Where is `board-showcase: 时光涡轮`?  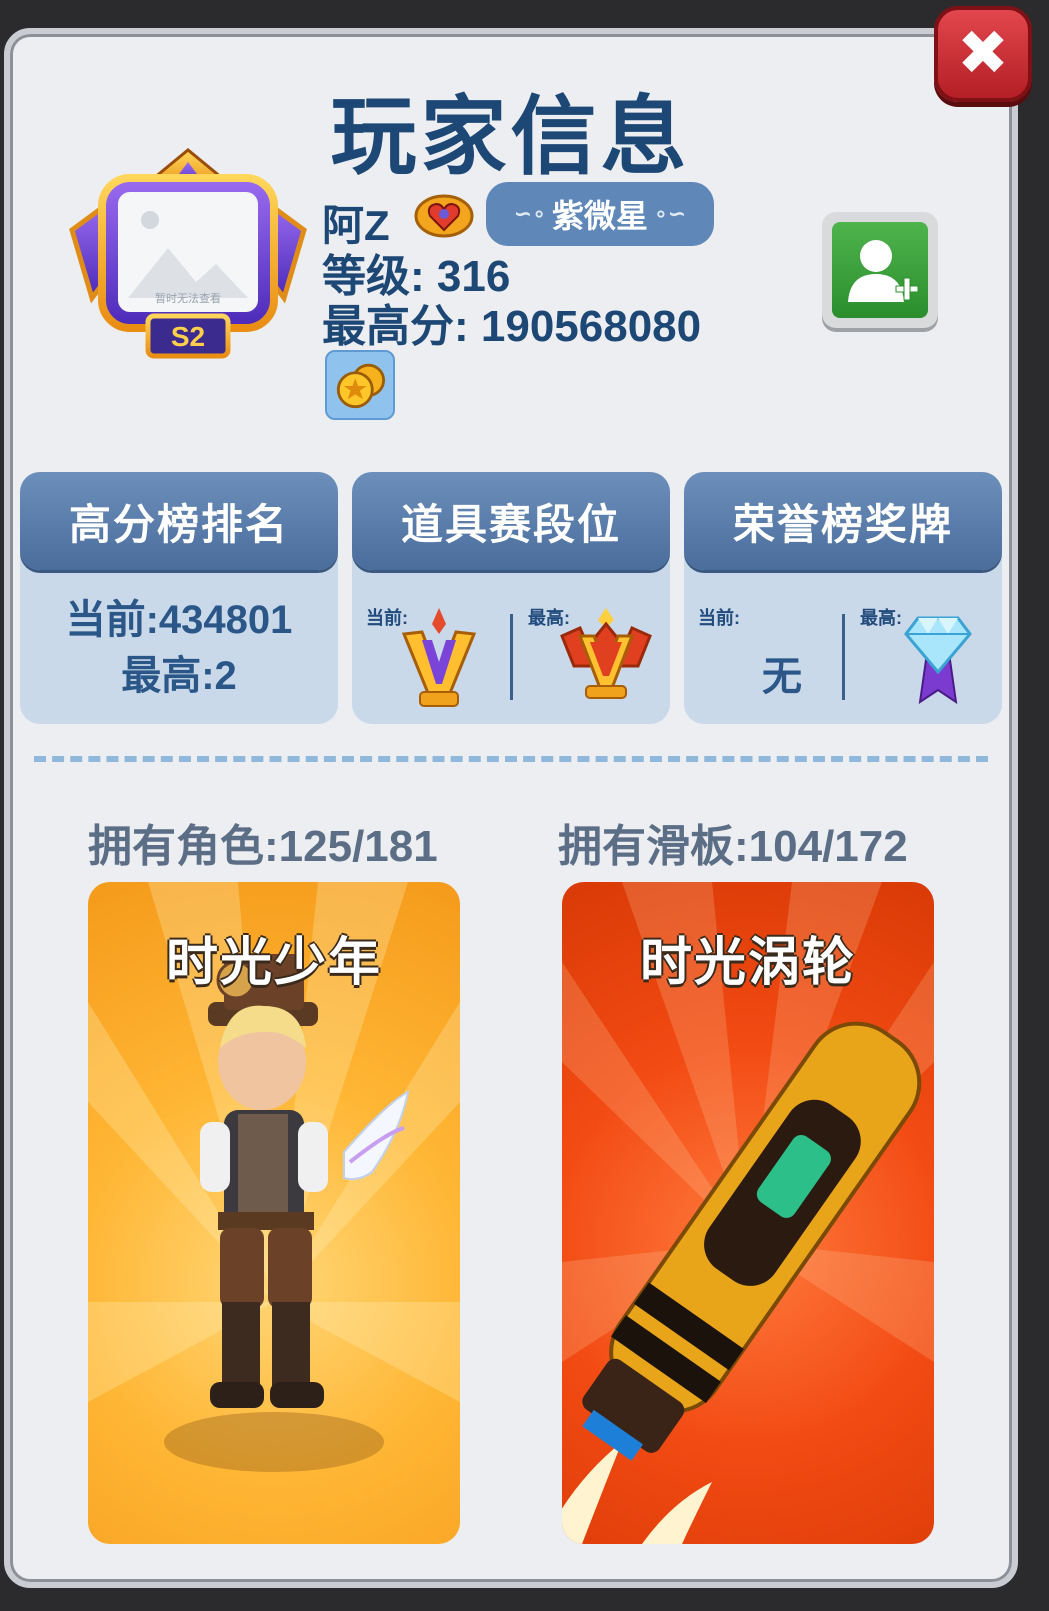
board-showcase: 时光涡轮 is located at coordinates (748, 1213).